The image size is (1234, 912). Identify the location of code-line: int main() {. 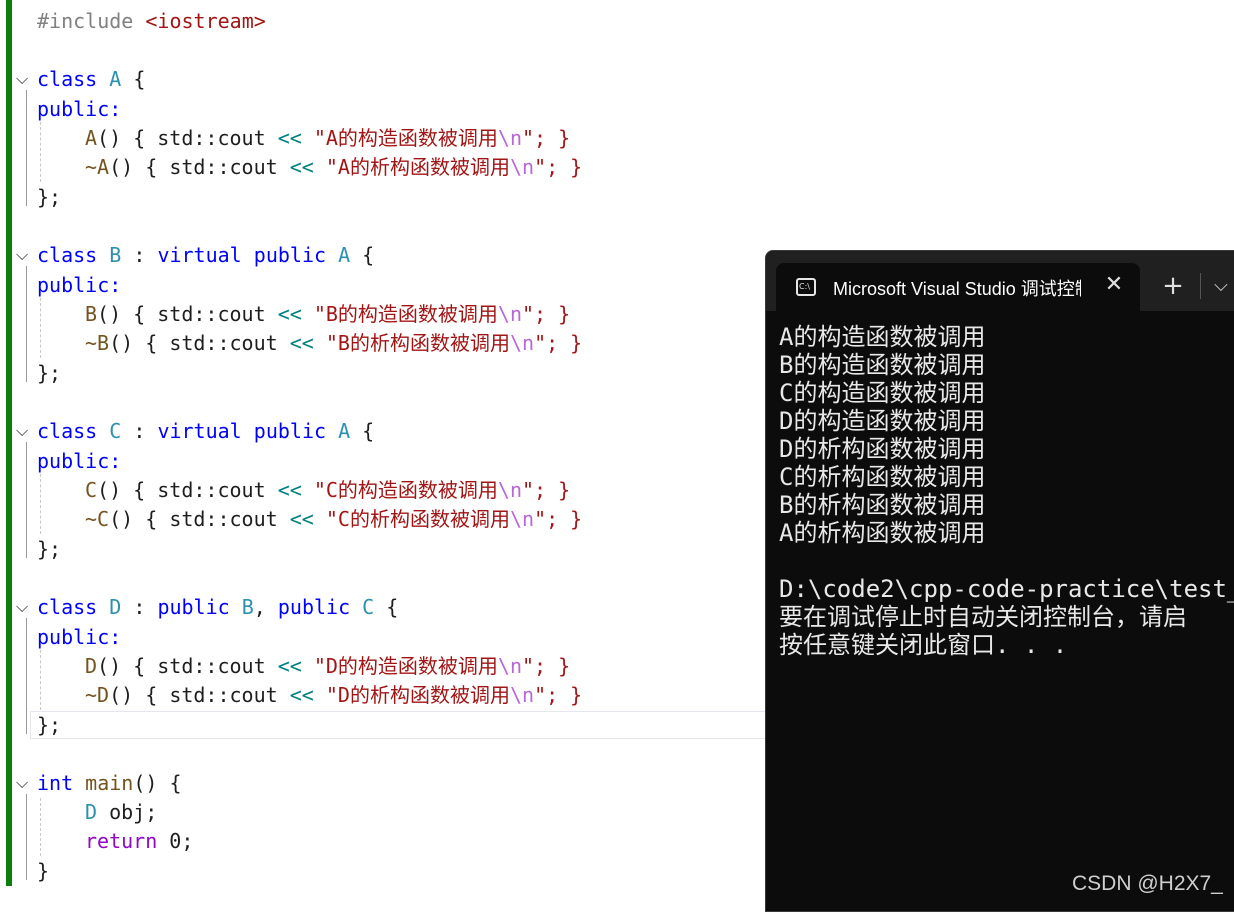
(109, 783).